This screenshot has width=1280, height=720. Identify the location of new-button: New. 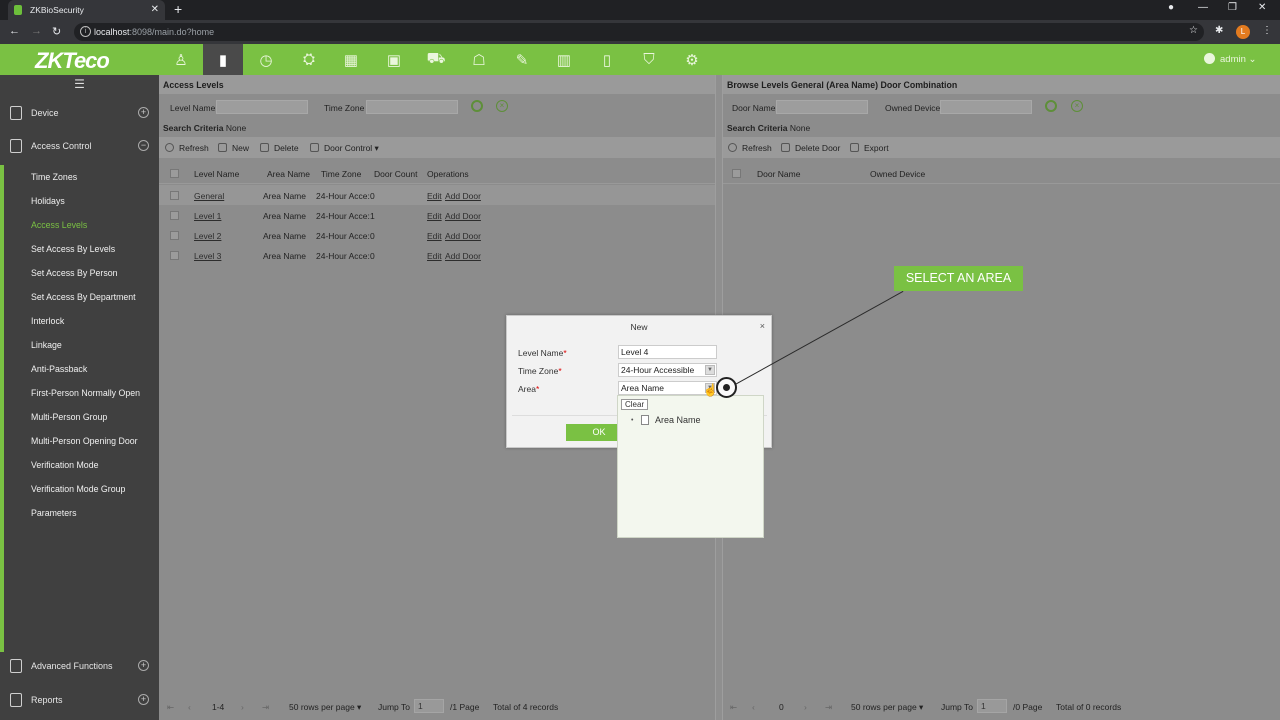
(233, 148).